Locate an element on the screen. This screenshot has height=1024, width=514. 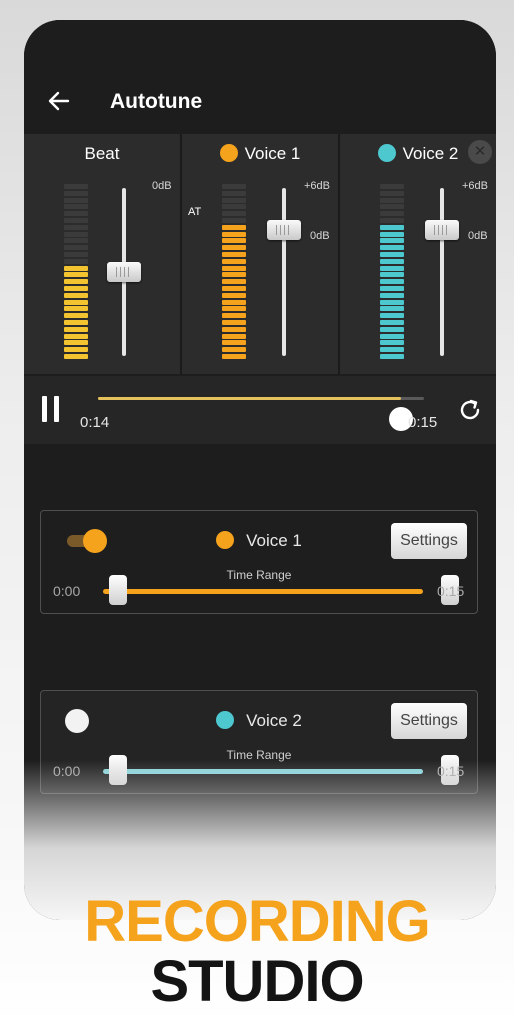
channel-label: Beat is located at coordinates (102, 154).